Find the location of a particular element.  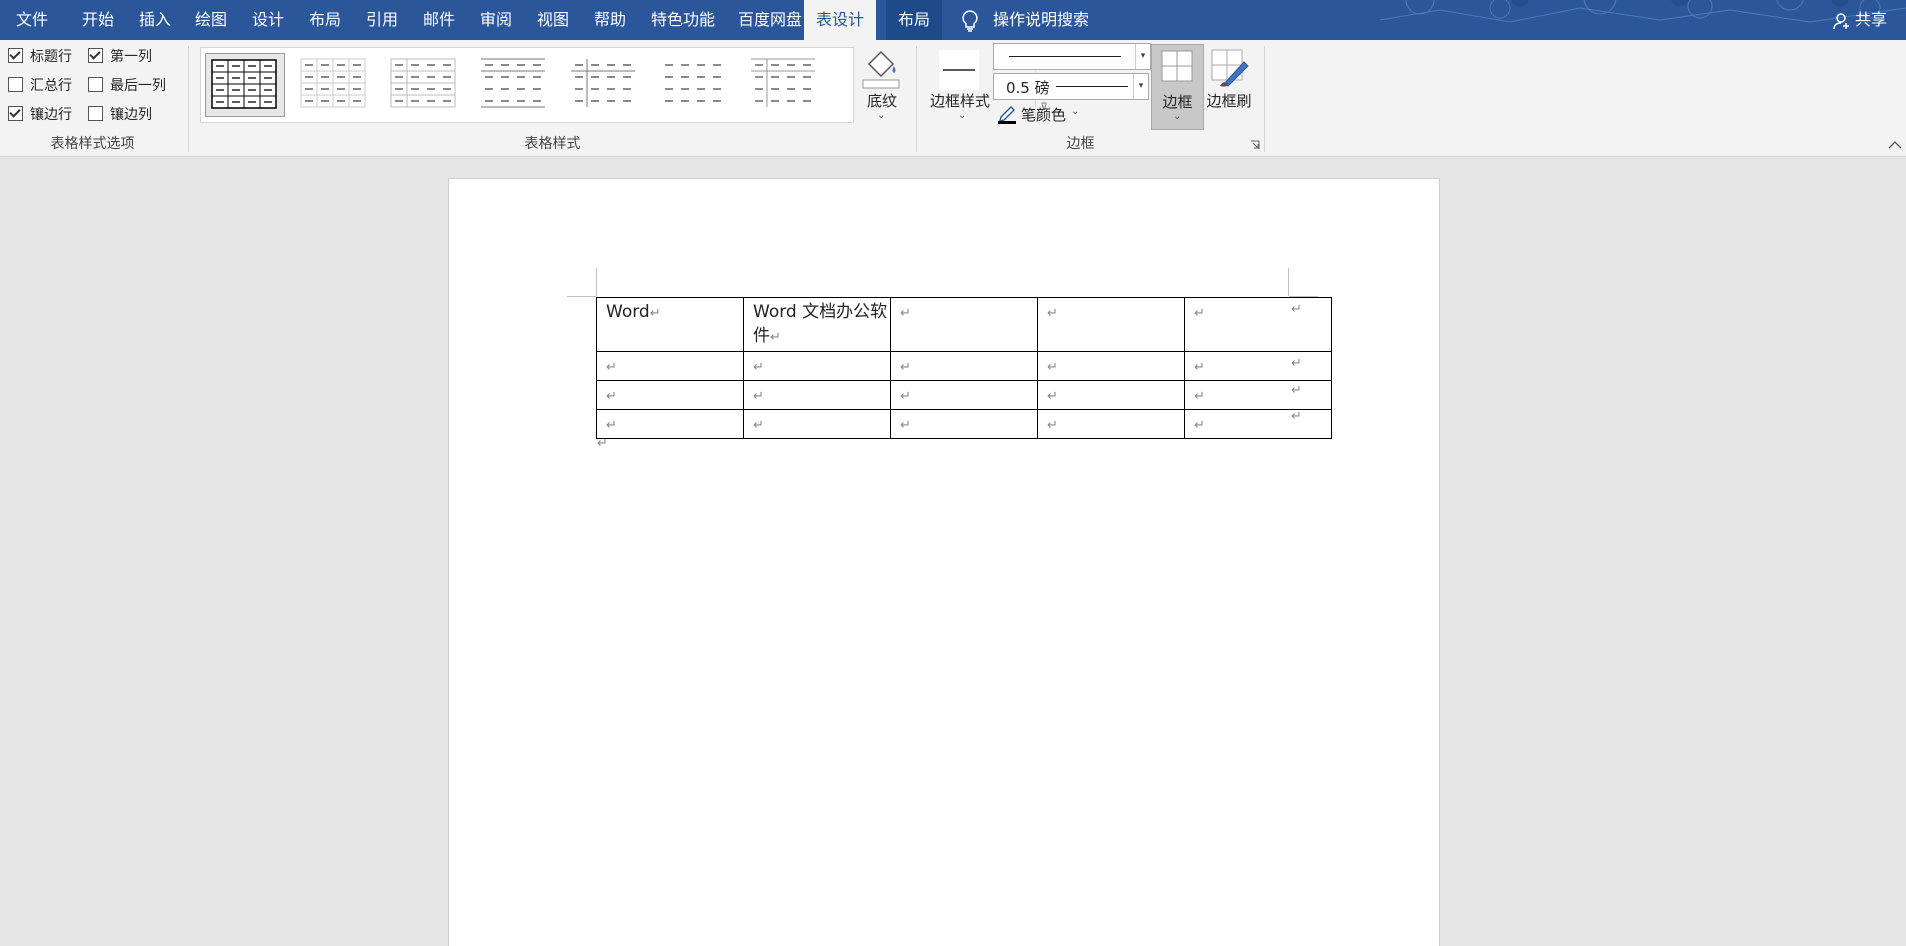

total-row-checkbox: 汇总行 is located at coordinates (40, 86).